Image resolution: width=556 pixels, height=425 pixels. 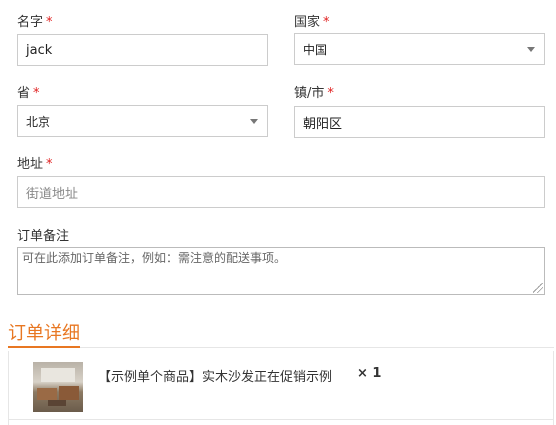 What do you see at coordinates (538, 288) in the screenshot?
I see `resize-grip-icon` at bounding box center [538, 288].